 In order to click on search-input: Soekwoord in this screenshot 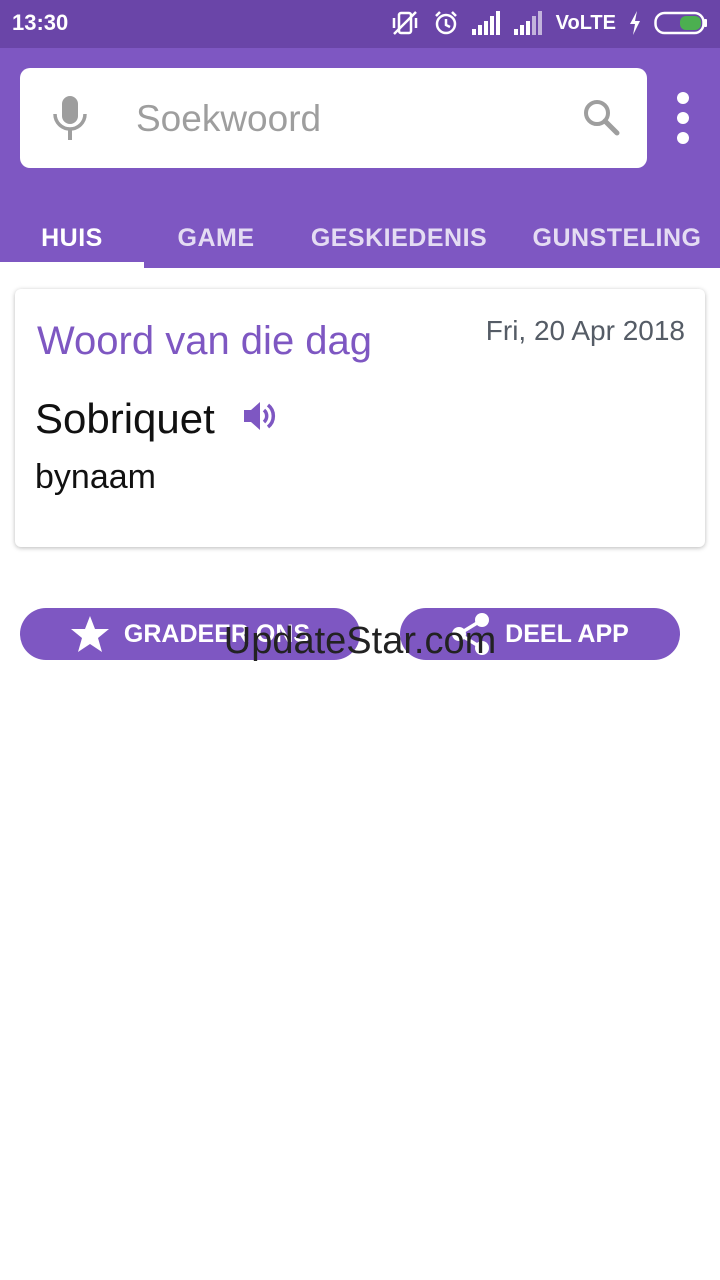, I will do `click(228, 119)`.